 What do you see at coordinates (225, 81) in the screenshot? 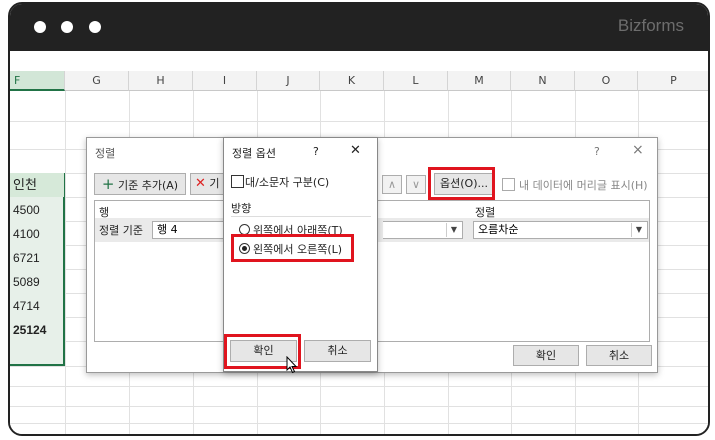
I see `column-header-i: I` at bounding box center [225, 81].